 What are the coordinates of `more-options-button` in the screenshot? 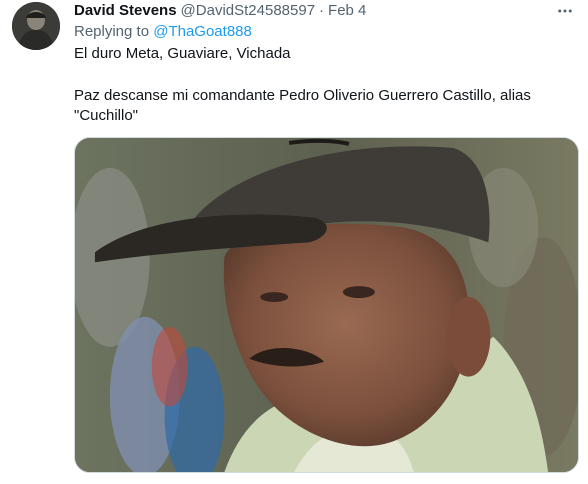 It's located at (565, 11).